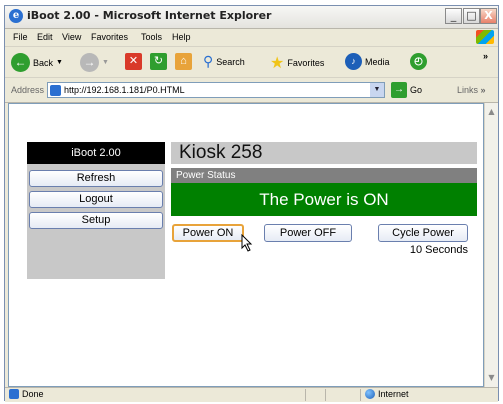 The image size is (503, 404). Describe the element at coordinates (370, 394) in the screenshot. I see `globe-icon` at that location.